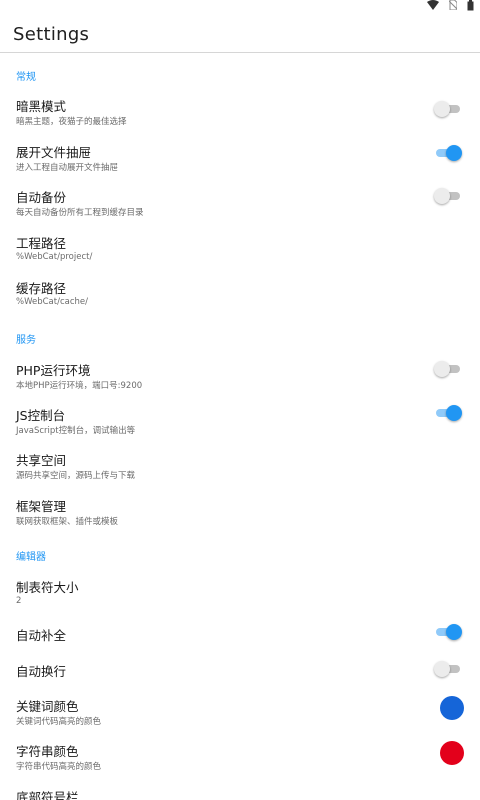 The height and width of the screenshot is (800, 480). Describe the element at coordinates (19, 601) in the screenshot. I see `setting-value: 2` at that location.